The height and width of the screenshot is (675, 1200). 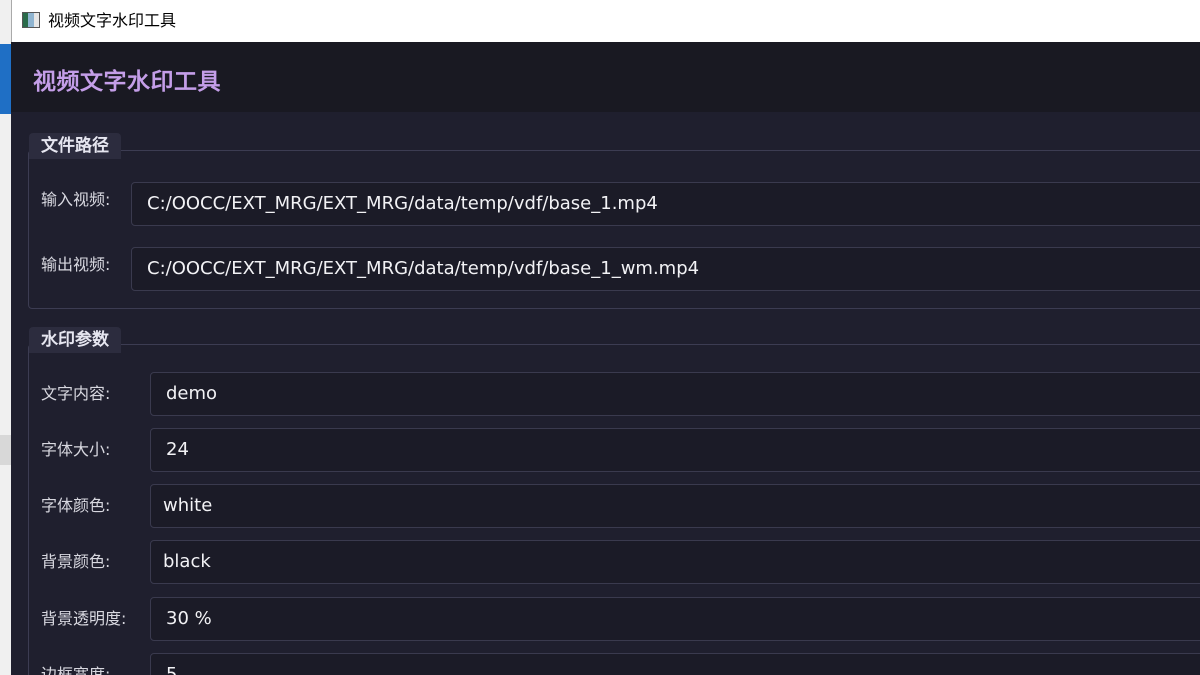 I want to click on file-paths-group-title: 文件路径, so click(x=75, y=146).